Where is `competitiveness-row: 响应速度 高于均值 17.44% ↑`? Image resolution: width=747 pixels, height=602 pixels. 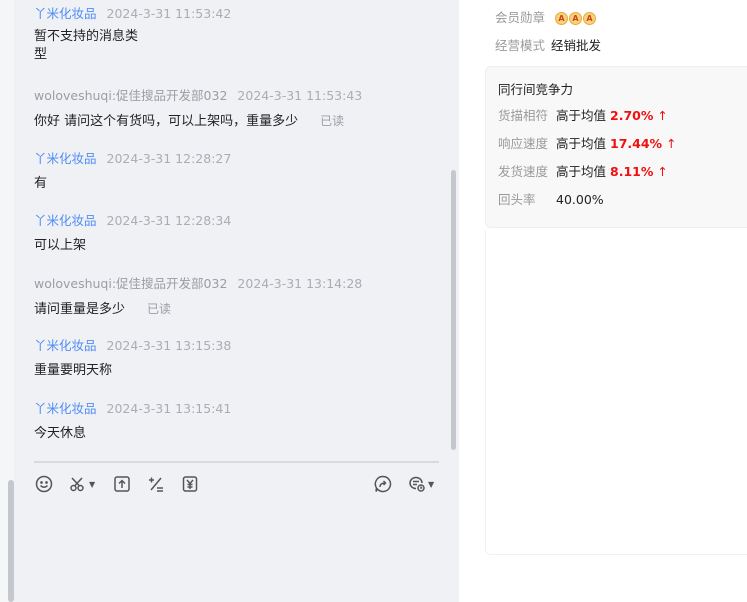
competitiveness-row: 响应速度 高于均值 17.44% ↑ is located at coordinates (587, 142).